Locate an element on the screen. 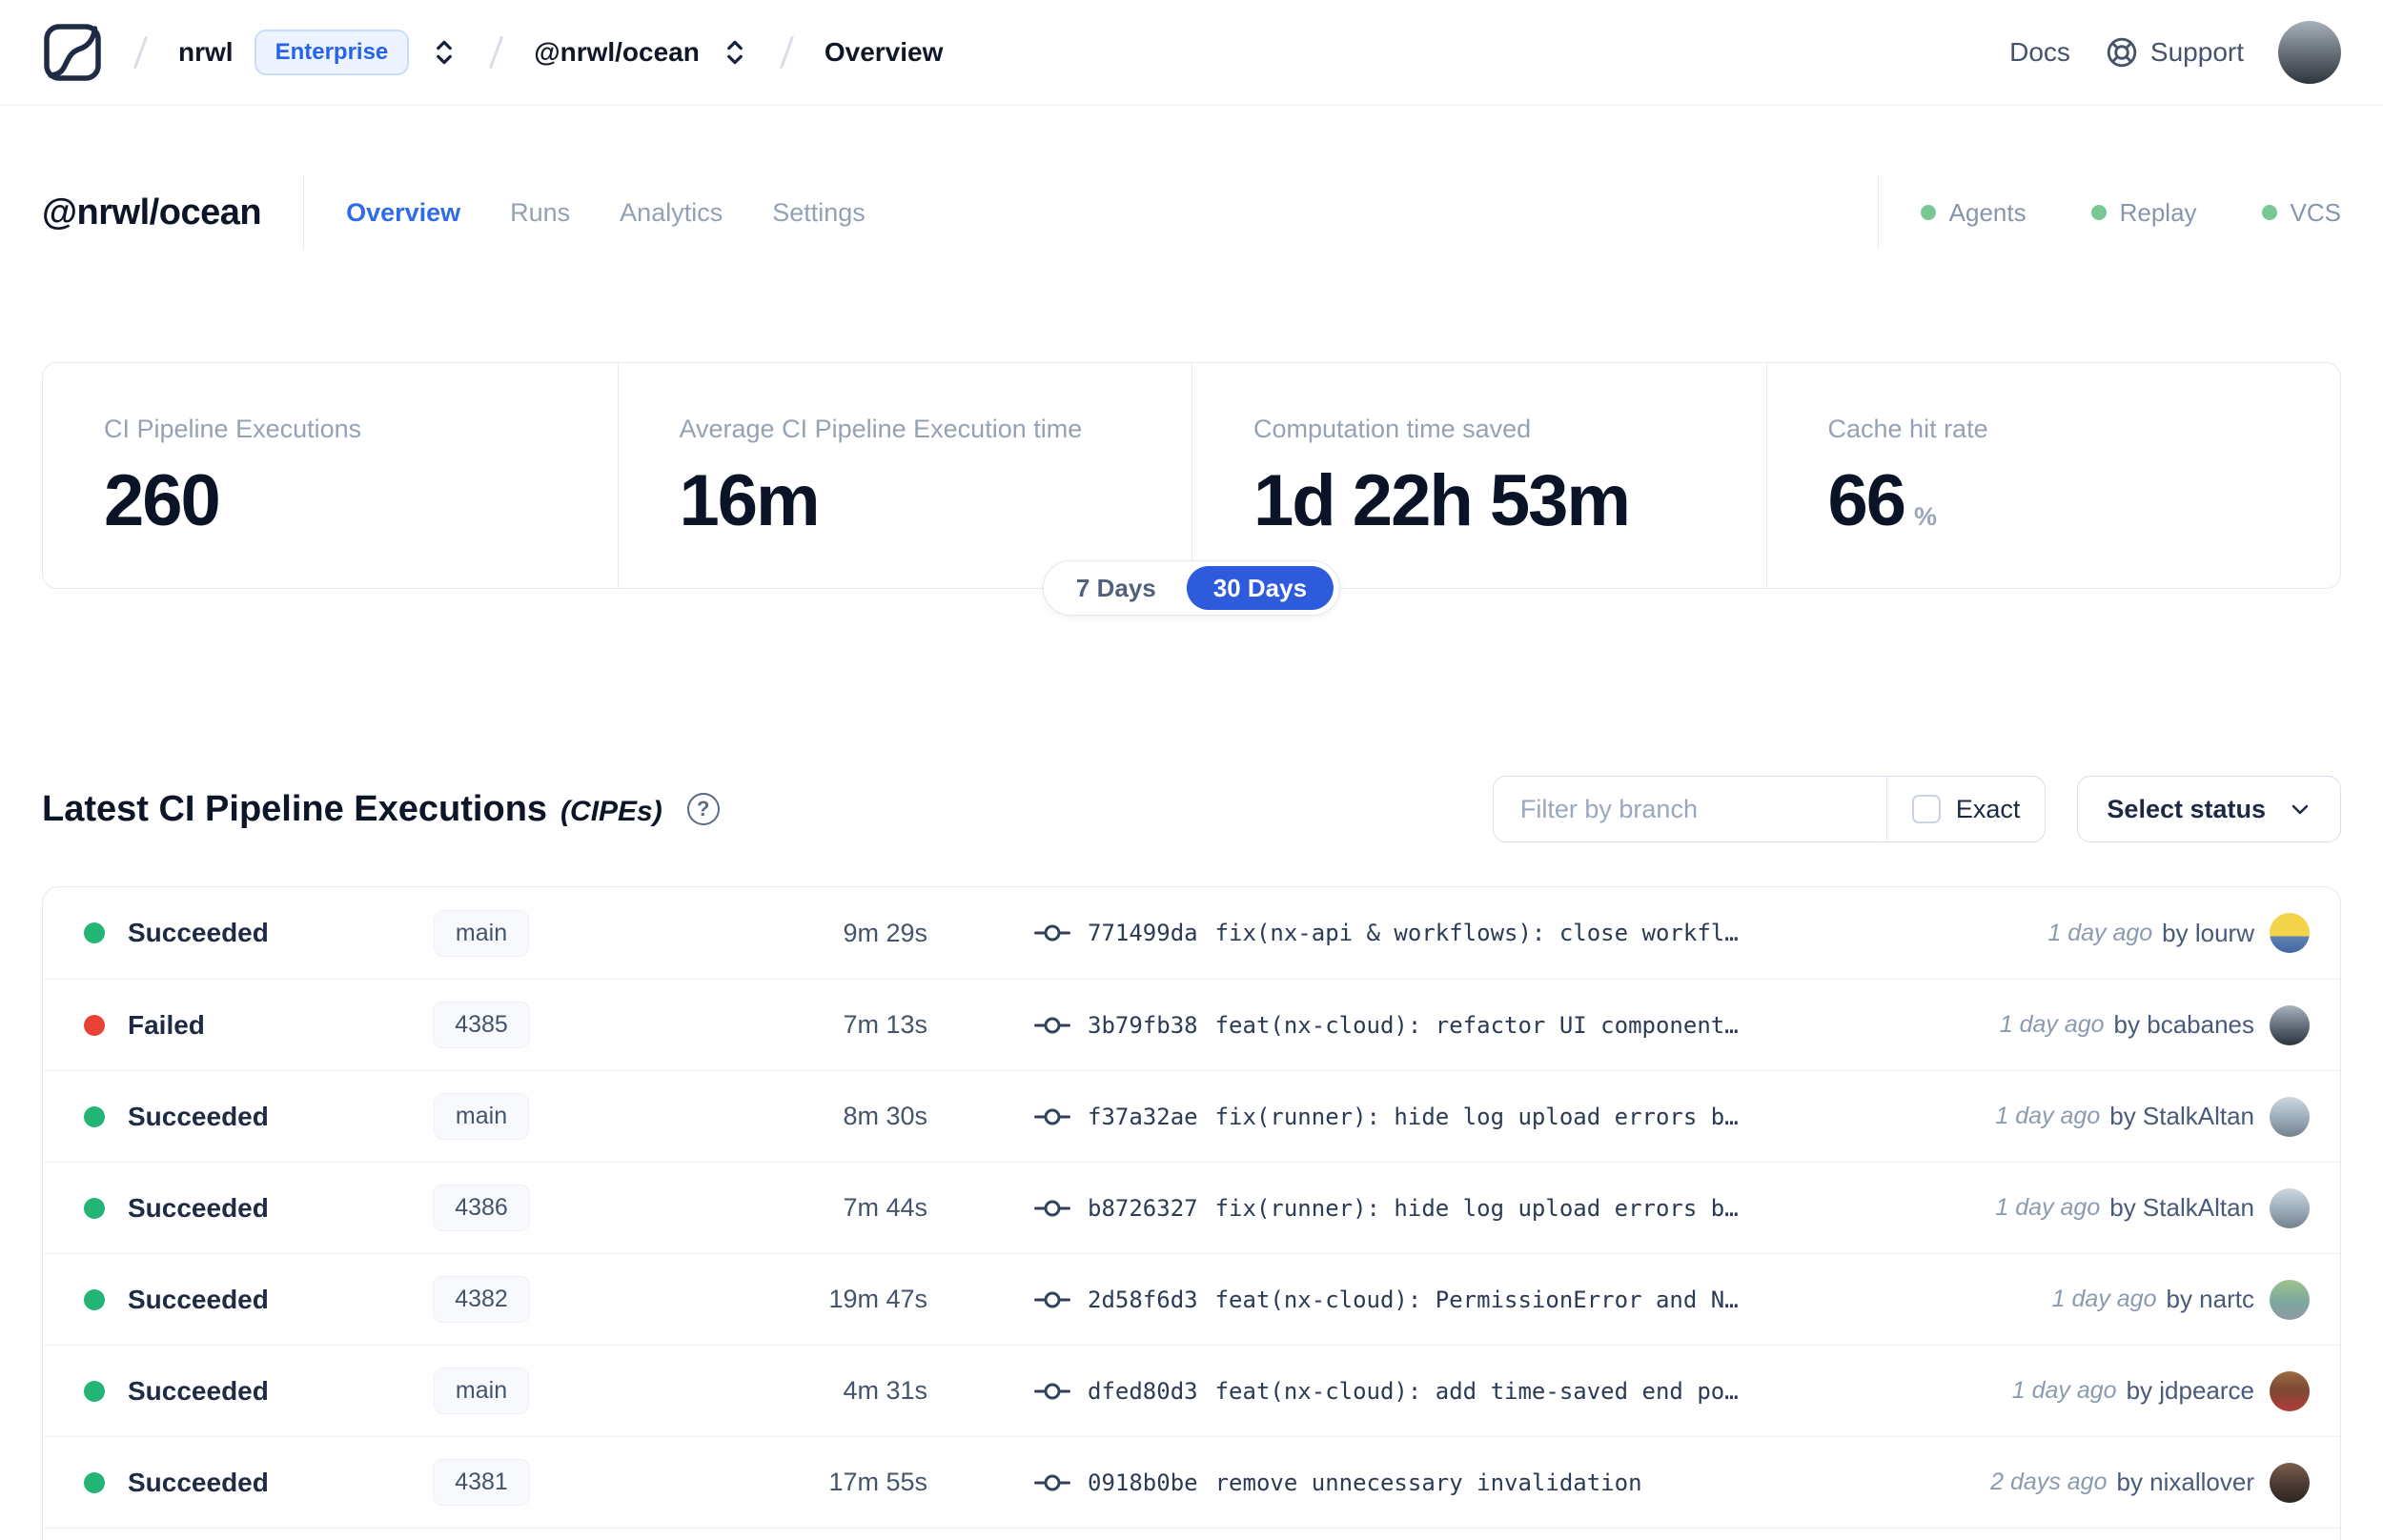 The image size is (2383, 1540). branch-cell: 4385 is located at coordinates (482, 1025).